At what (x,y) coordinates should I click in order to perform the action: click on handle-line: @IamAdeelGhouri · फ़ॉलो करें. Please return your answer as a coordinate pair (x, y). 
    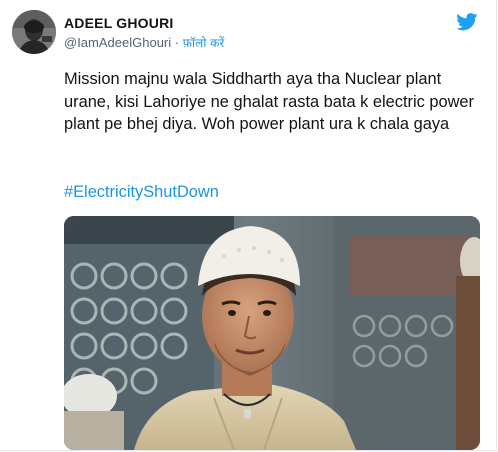
    Looking at the image, I should click on (144, 42).